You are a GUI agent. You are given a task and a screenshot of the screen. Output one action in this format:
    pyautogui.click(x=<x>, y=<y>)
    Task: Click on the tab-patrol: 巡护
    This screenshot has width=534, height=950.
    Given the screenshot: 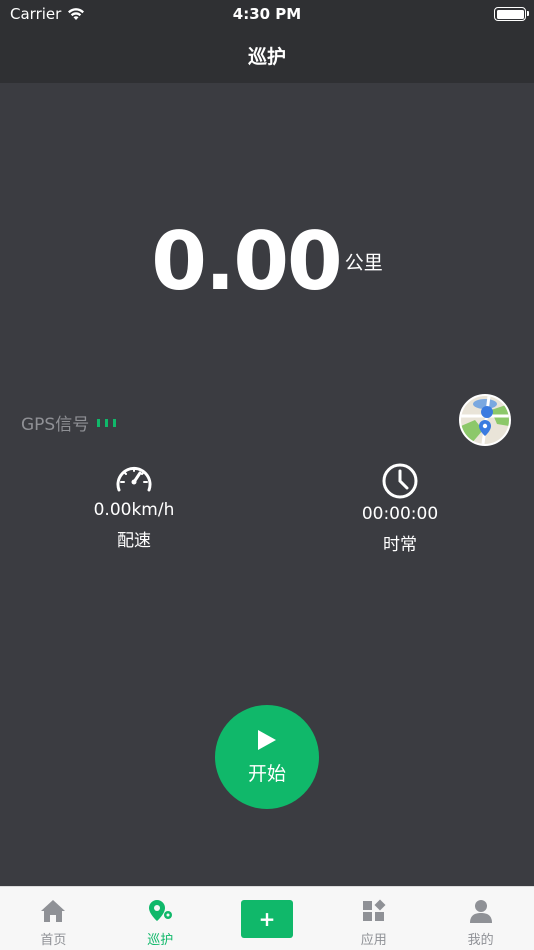 What is the action you would take?
    pyautogui.click(x=160, y=918)
    